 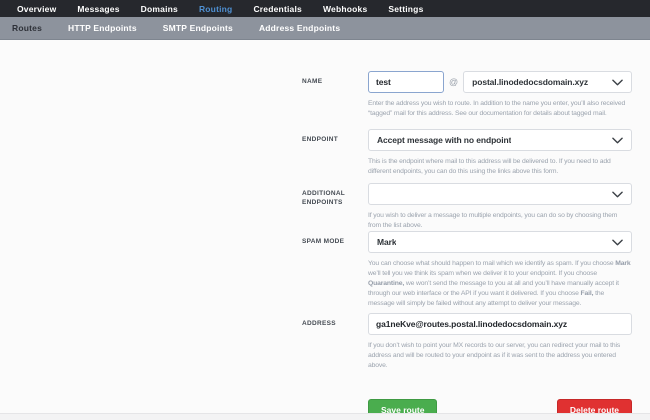 I want to click on domain-select: postal.linodedocsdomain.xyz, so click(x=547, y=82).